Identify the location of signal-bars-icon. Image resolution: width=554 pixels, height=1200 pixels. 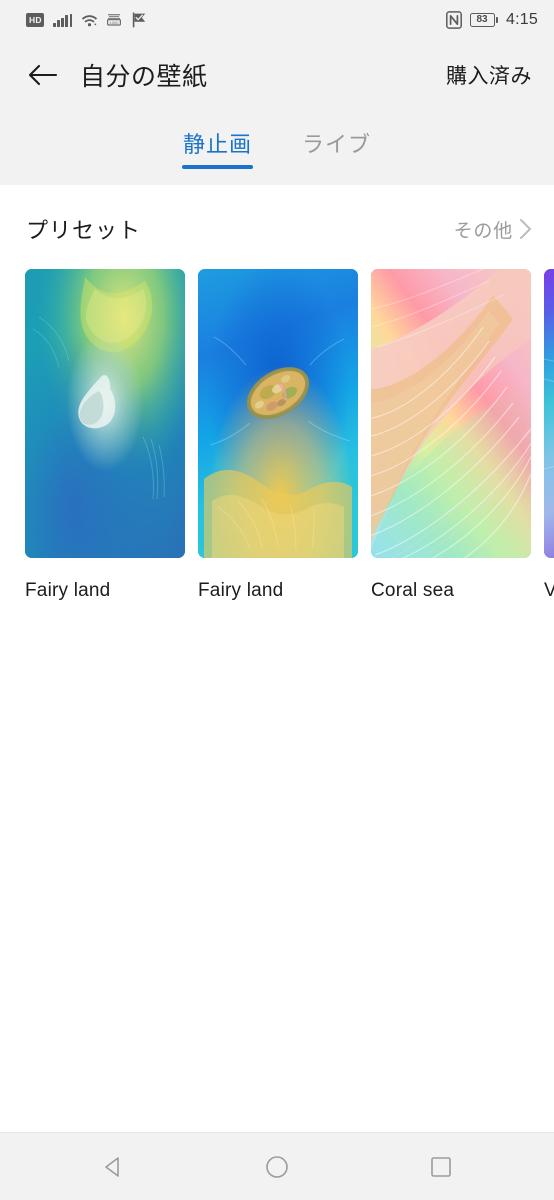
(63, 20).